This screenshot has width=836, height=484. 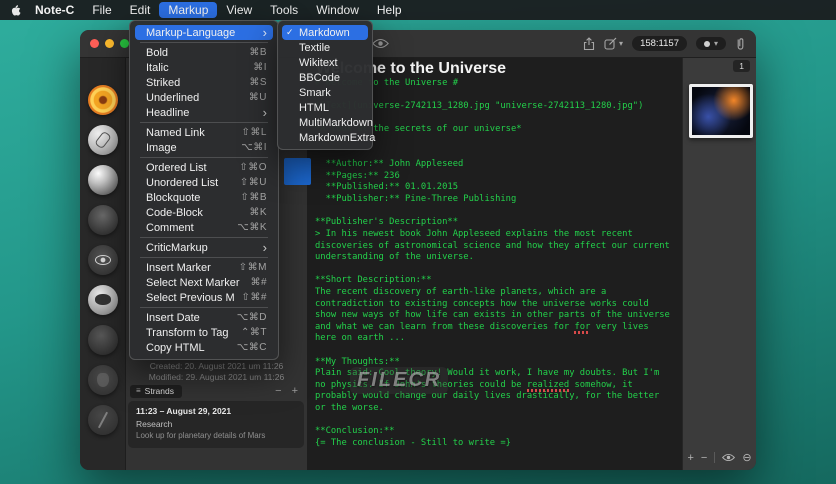 I want to click on menu-item-criticmarkup: CriticMarkup ›, so click(x=204, y=247).